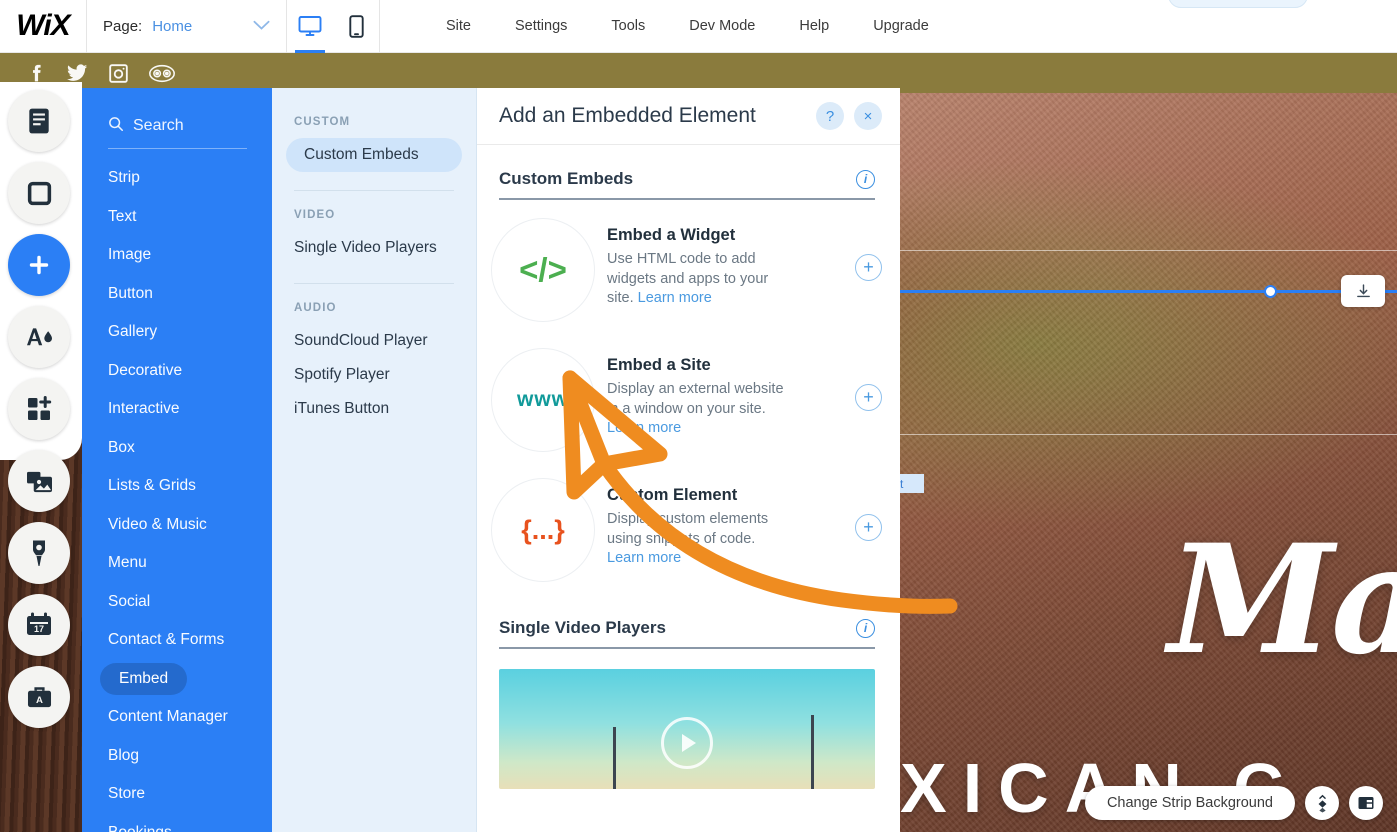 Image resolution: width=1397 pixels, height=832 pixels. I want to click on menu-item-settings: Settings, so click(541, 26).